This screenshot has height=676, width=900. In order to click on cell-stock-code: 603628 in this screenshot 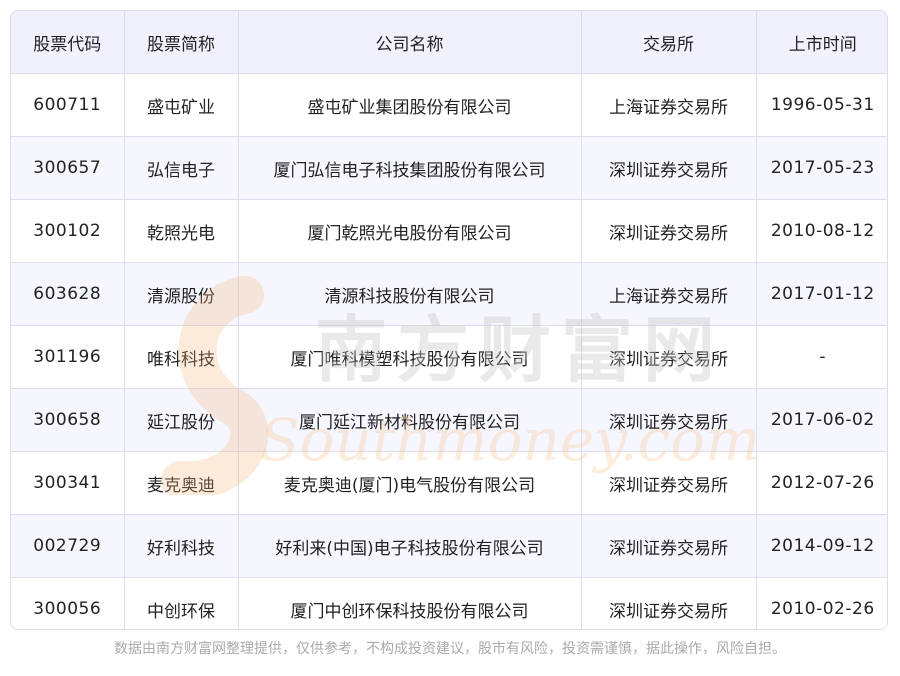, I will do `click(68, 294)`.